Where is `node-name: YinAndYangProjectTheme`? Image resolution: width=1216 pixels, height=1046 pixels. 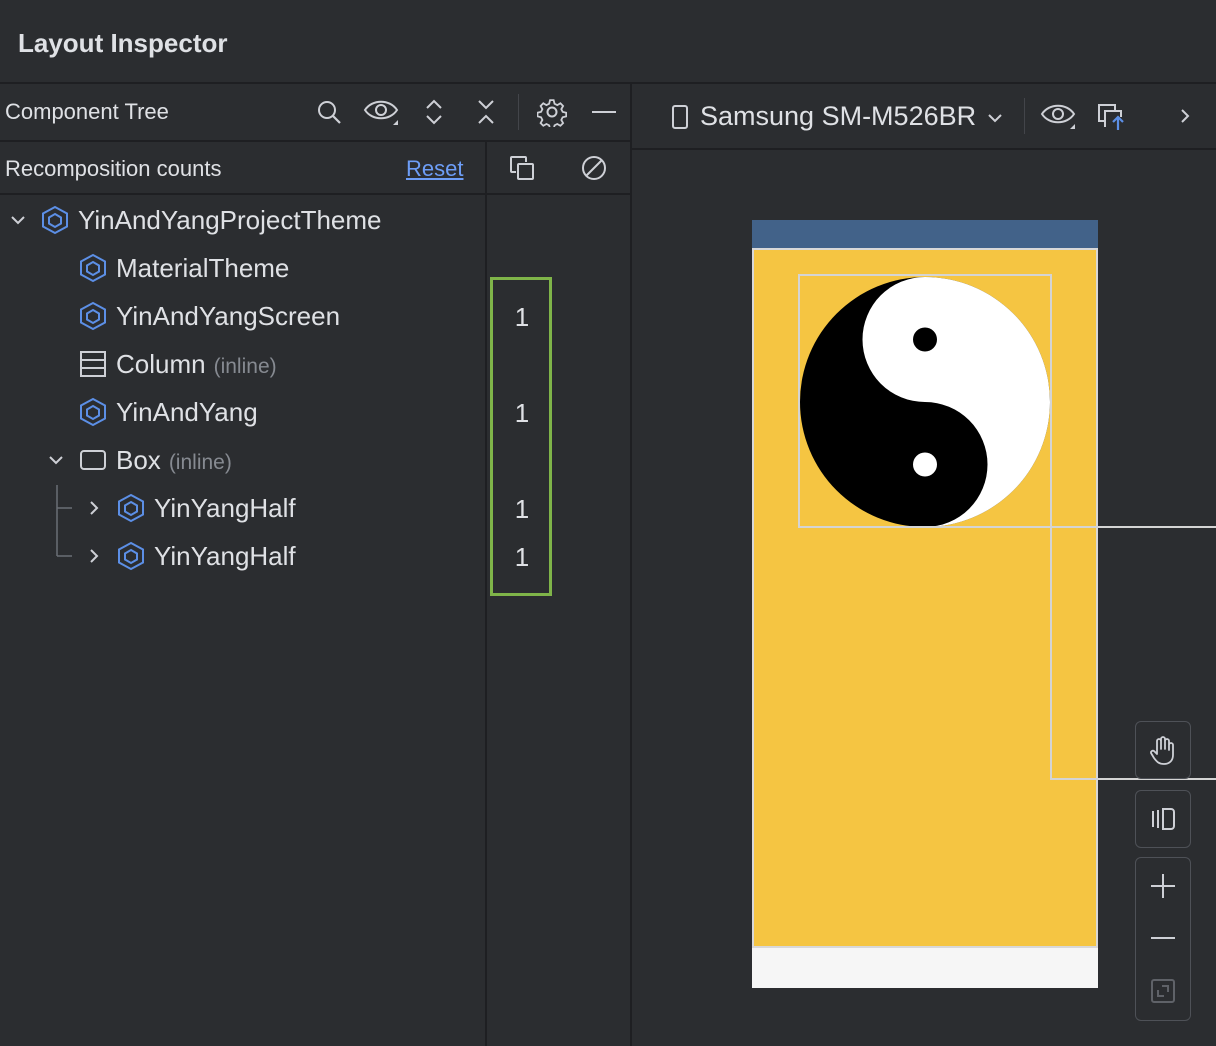
node-name: YinAndYangProjectTheme is located at coordinates (230, 220).